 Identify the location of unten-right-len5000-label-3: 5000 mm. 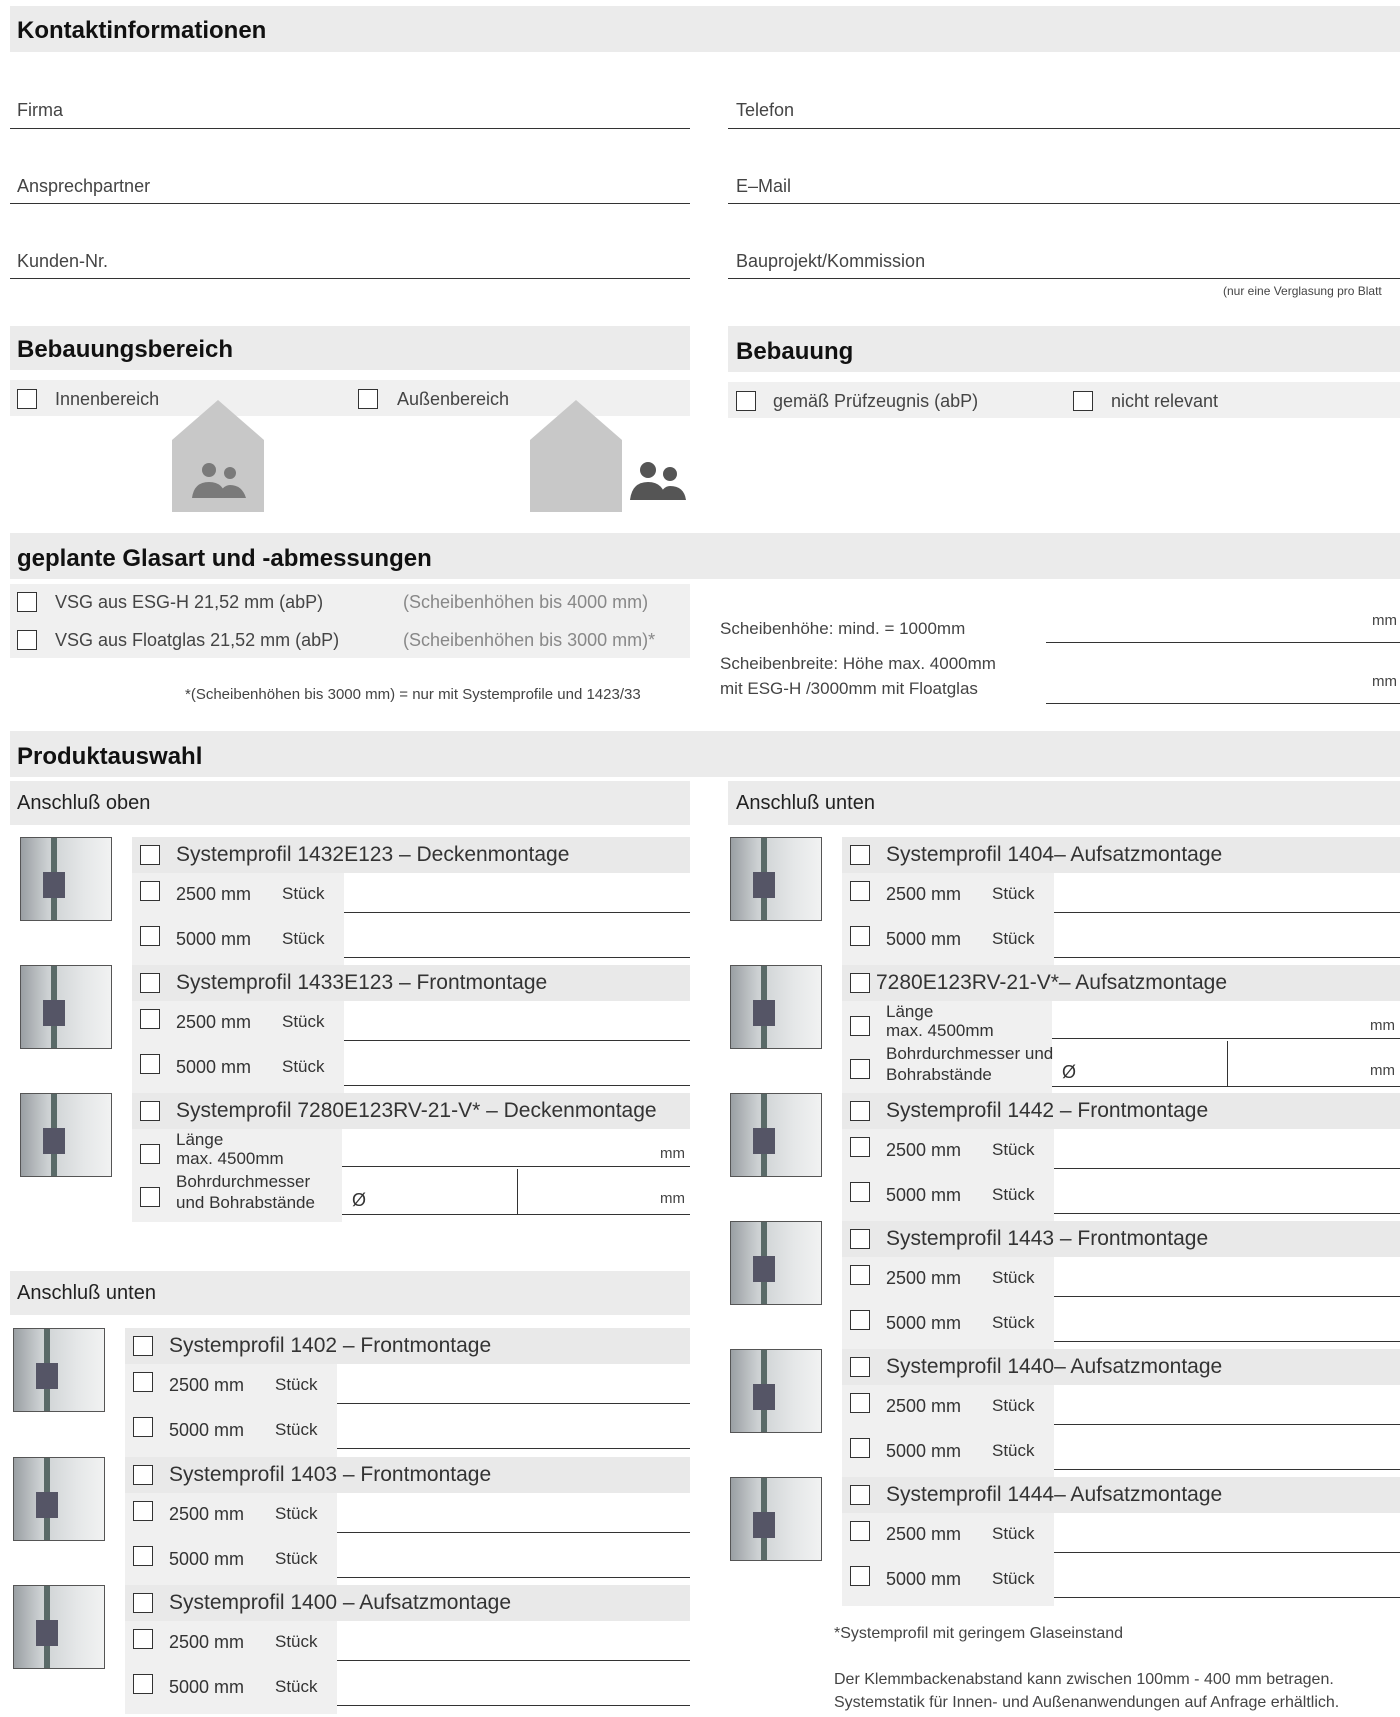
(924, 1323).